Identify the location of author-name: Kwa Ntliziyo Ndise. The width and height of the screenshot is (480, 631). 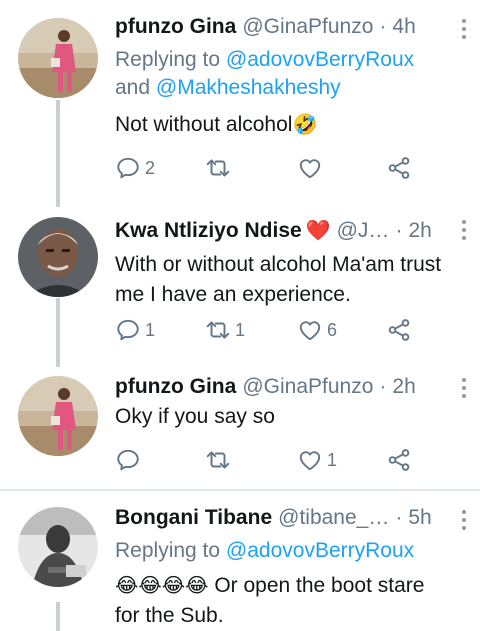
(208, 231).